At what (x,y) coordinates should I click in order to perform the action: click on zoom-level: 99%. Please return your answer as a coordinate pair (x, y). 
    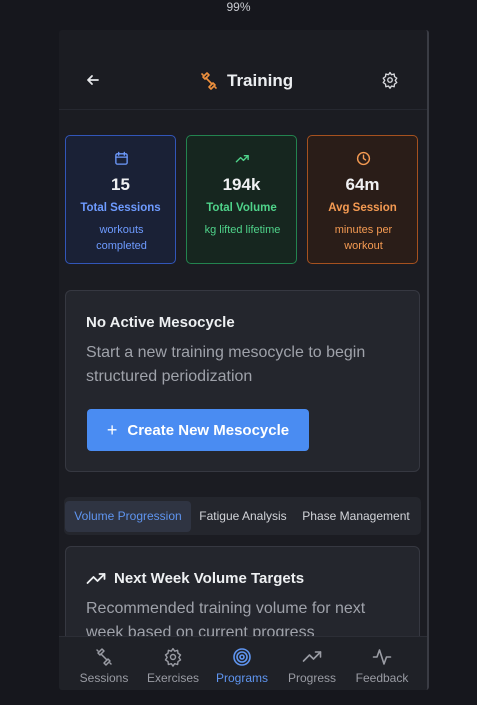
    Looking at the image, I should click on (238, 7).